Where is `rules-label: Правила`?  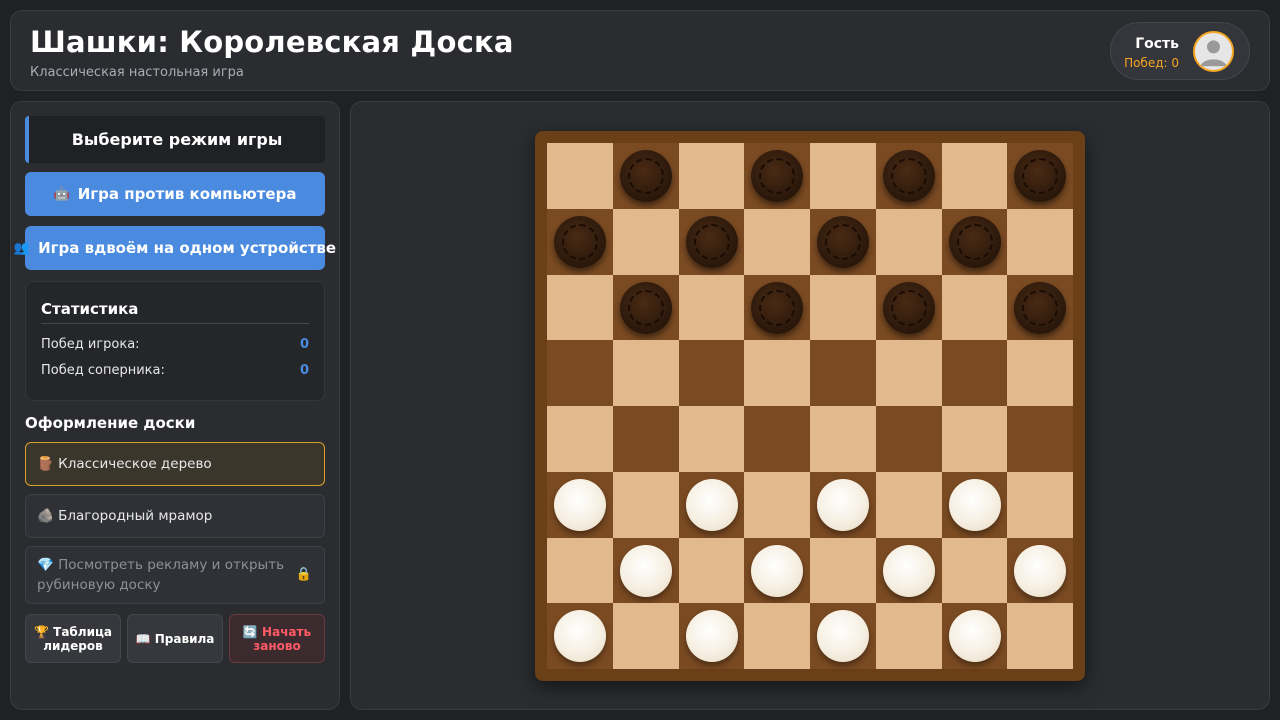 rules-label: Правила is located at coordinates (184, 638).